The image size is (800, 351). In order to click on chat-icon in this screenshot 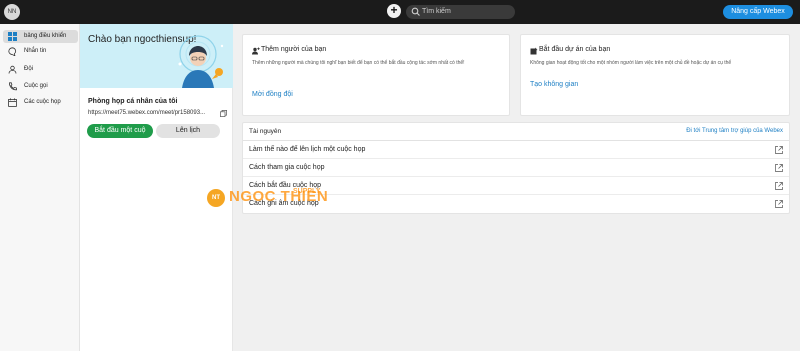, I will do `click(12, 51)`.